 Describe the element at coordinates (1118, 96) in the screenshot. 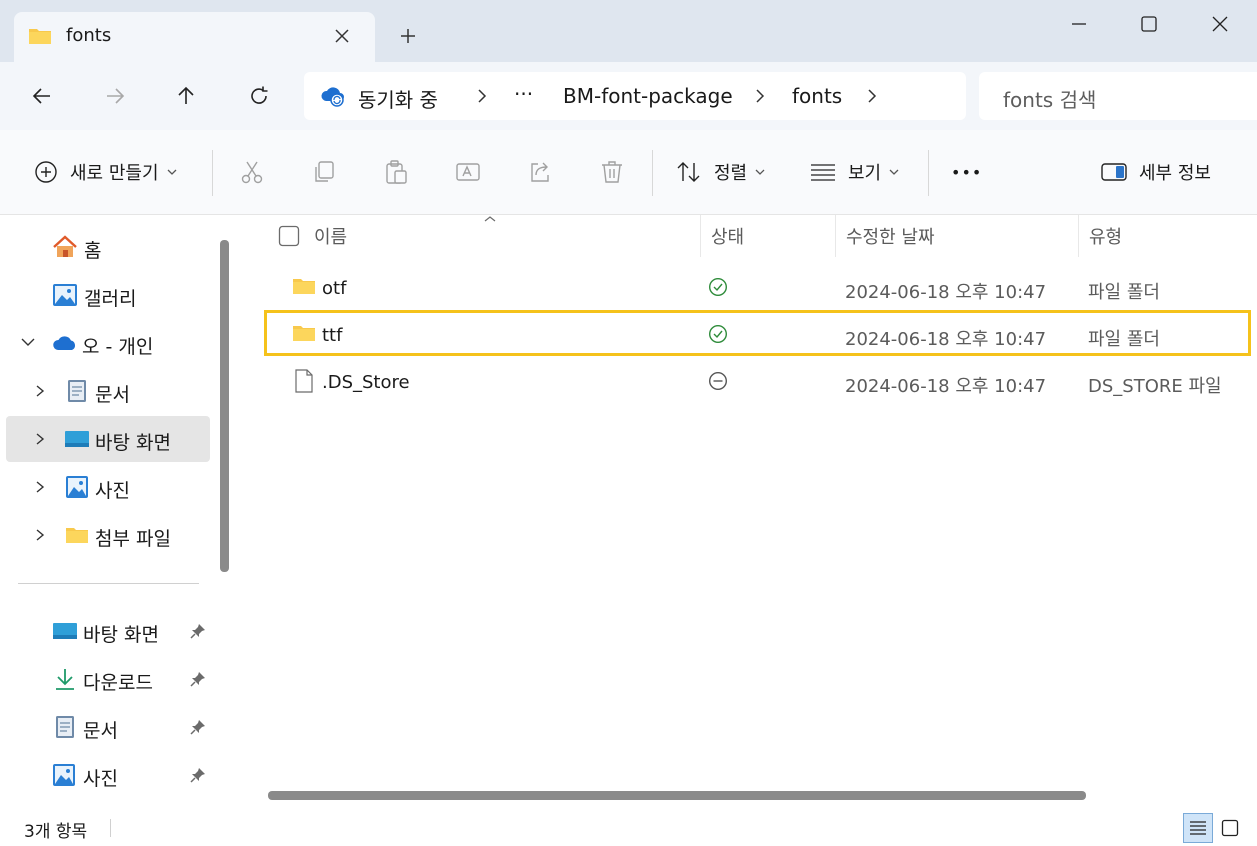

I see `search-input: fonts 검색` at that location.